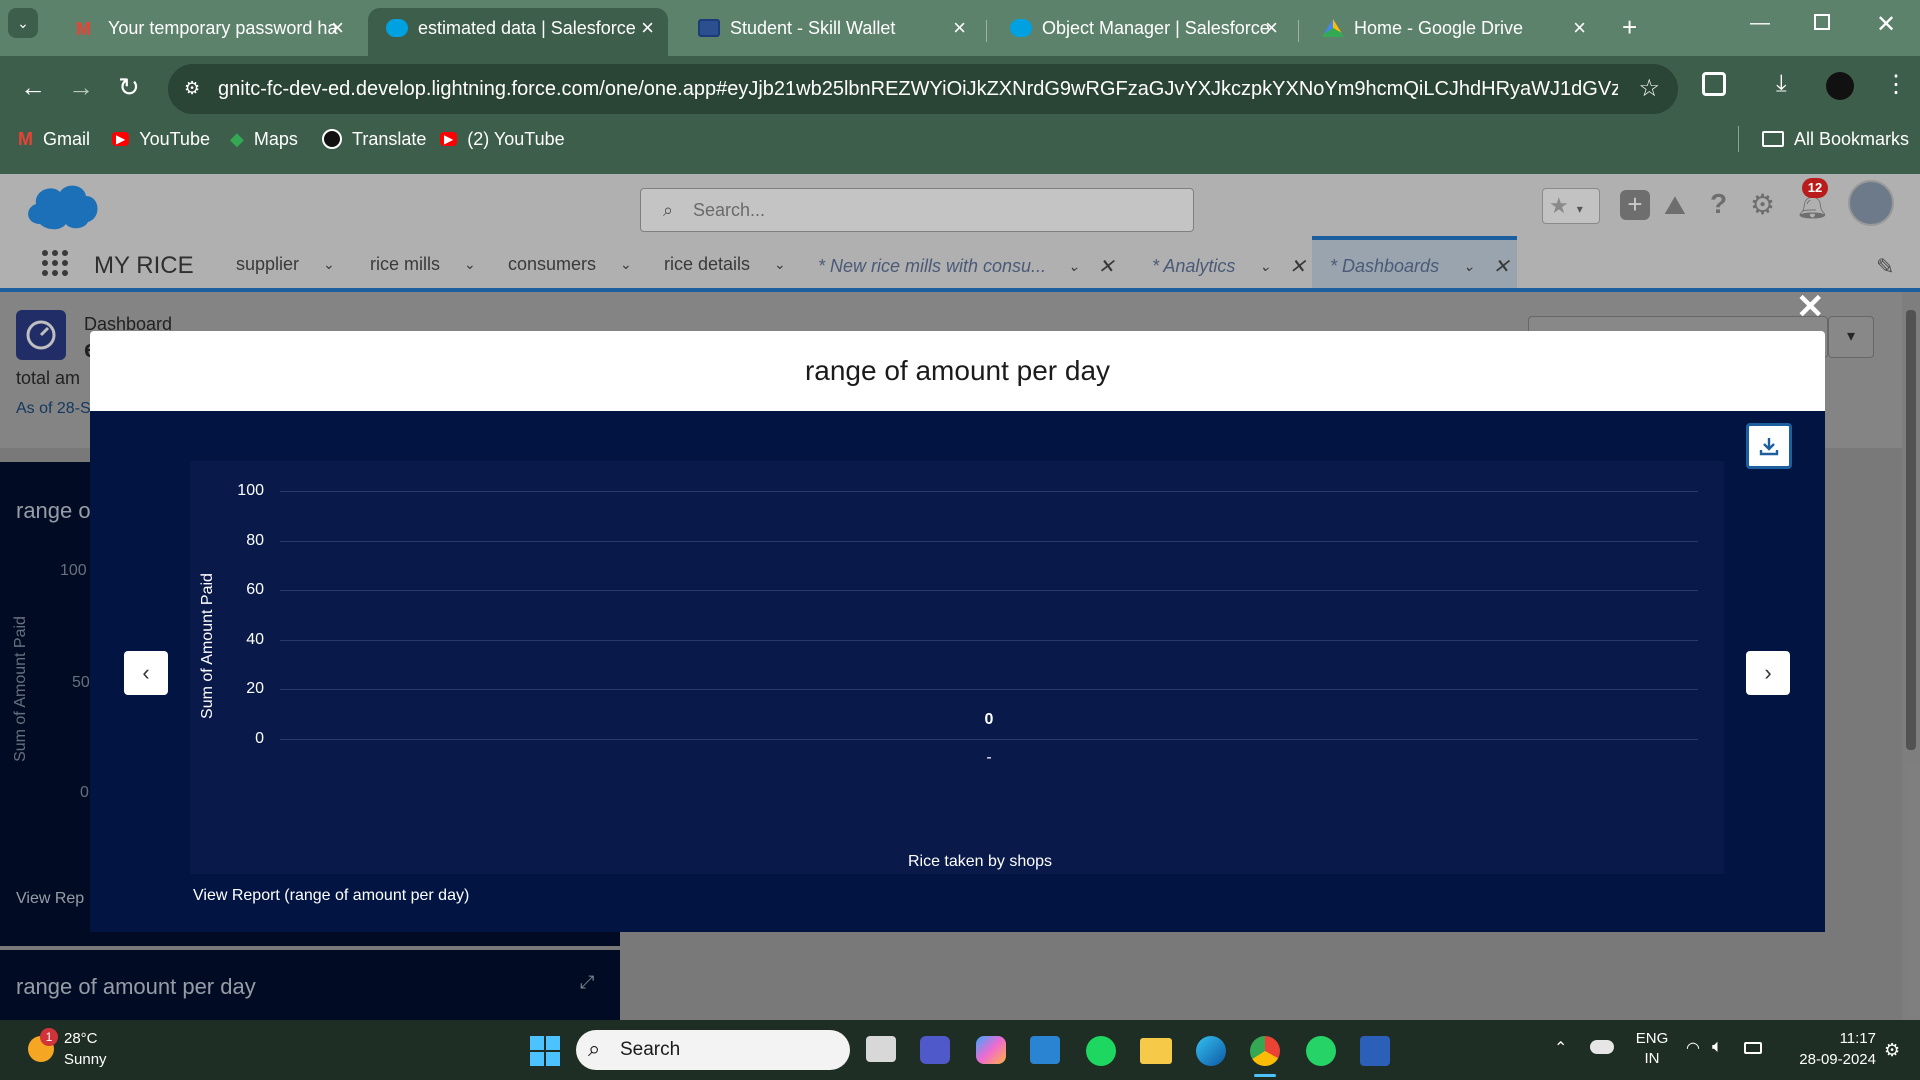 The width and height of the screenshot is (1920, 1080). Describe the element at coordinates (1762, 204) in the screenshot. I see `setup-gear-icon: ⚙` at that location.